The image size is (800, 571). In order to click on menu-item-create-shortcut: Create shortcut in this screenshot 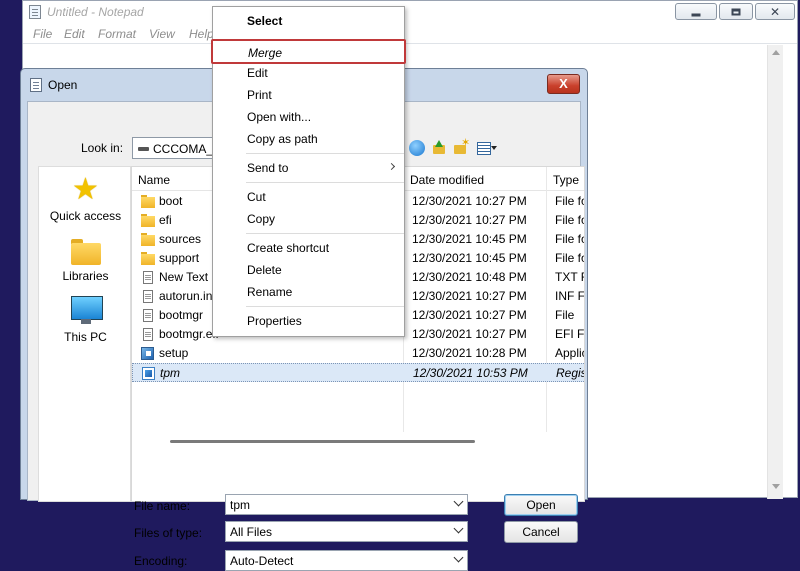, I will do `click(309, 248)`.